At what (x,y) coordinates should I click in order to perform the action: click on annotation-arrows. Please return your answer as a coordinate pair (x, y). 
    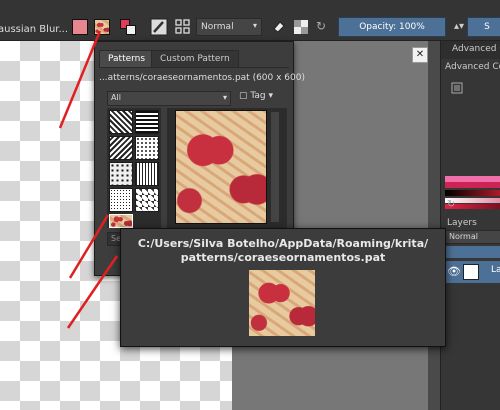
    Looking at the image, I should click on (88, 179).